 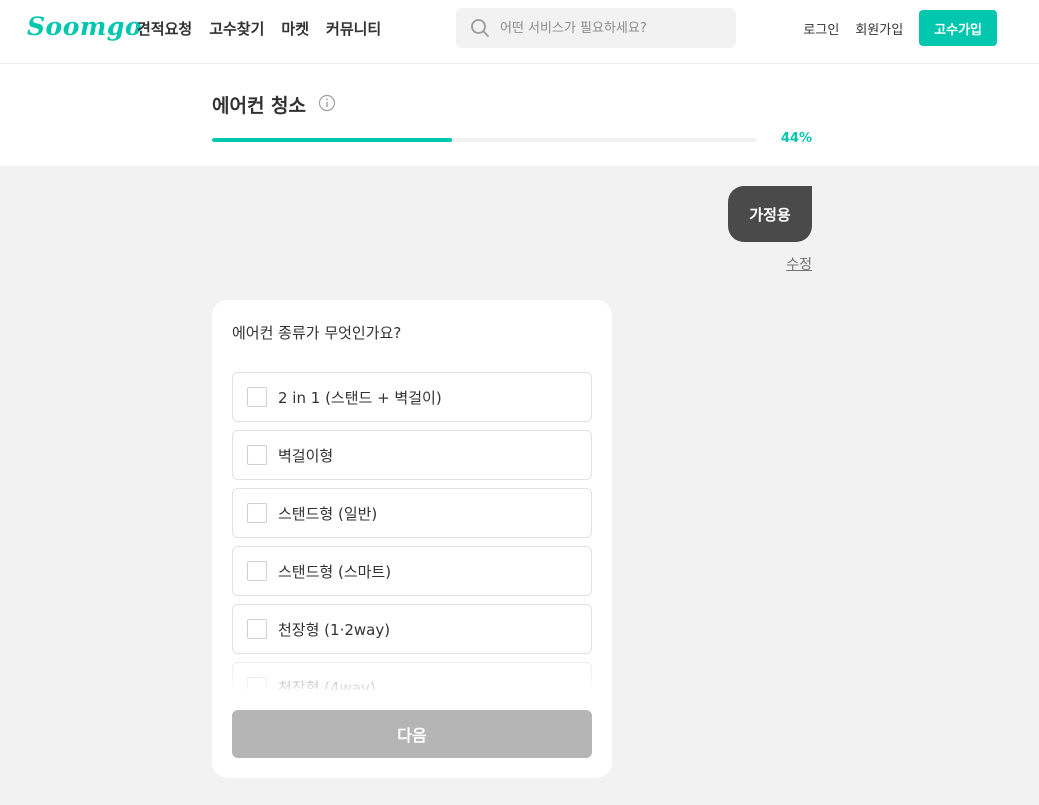 What do you see at coordinates (519, 115) in the screenshot?
I see `request-header: 에어컨 청소 44%` at bounding box center [519, 115].